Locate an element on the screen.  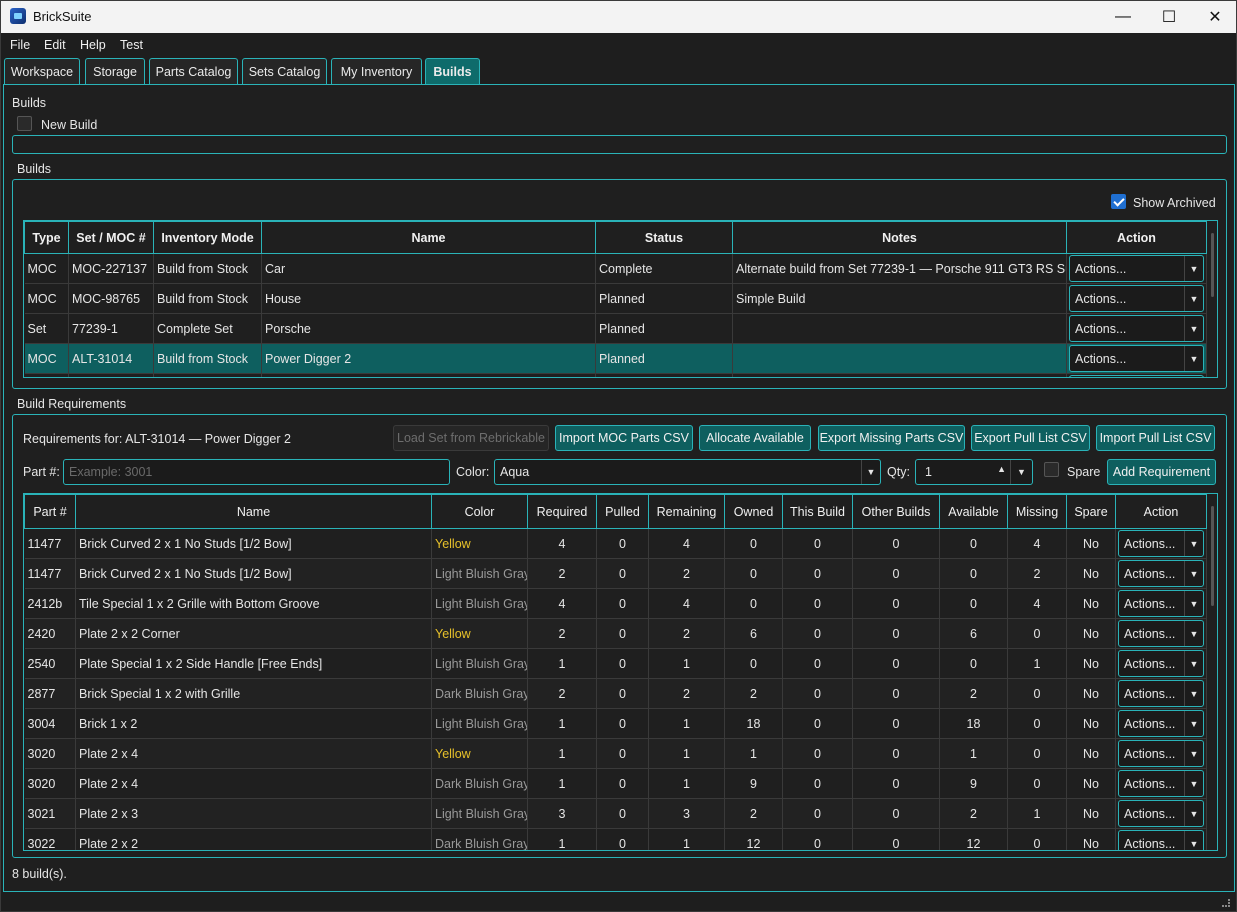
cell-type: MOC is located at coordinates (46, 268).